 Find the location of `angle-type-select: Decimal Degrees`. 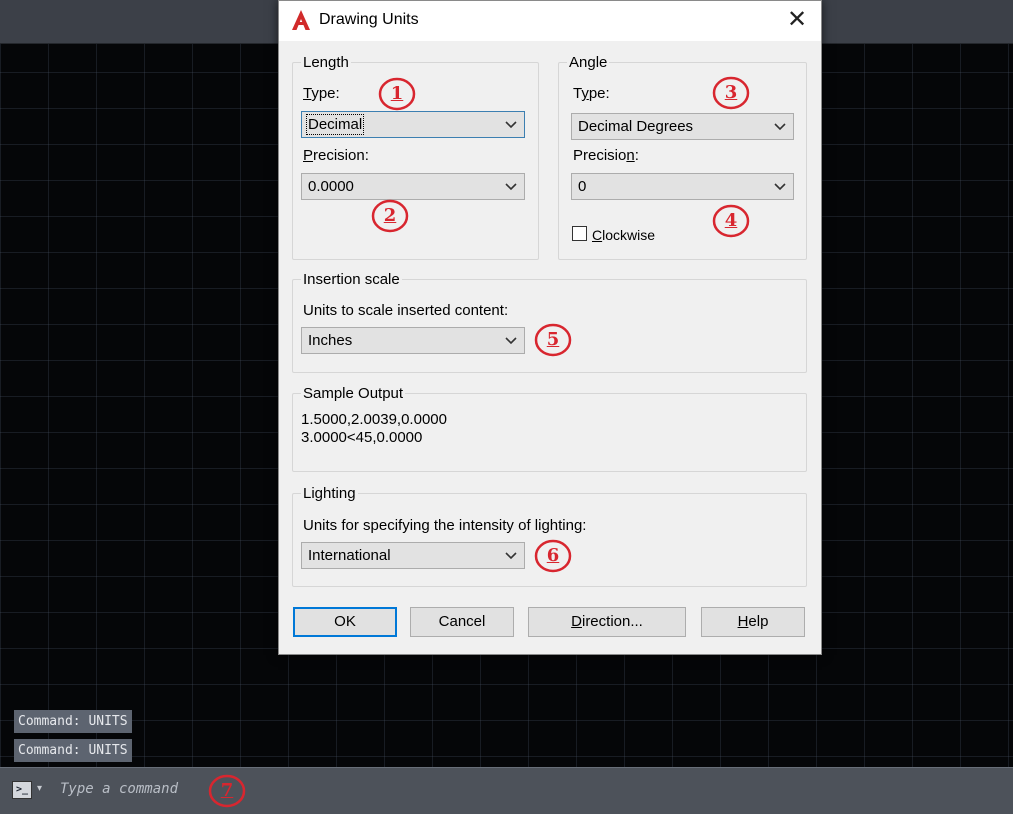

angle-type-select: Decimal Degrees is located at coordinates (682, 126).